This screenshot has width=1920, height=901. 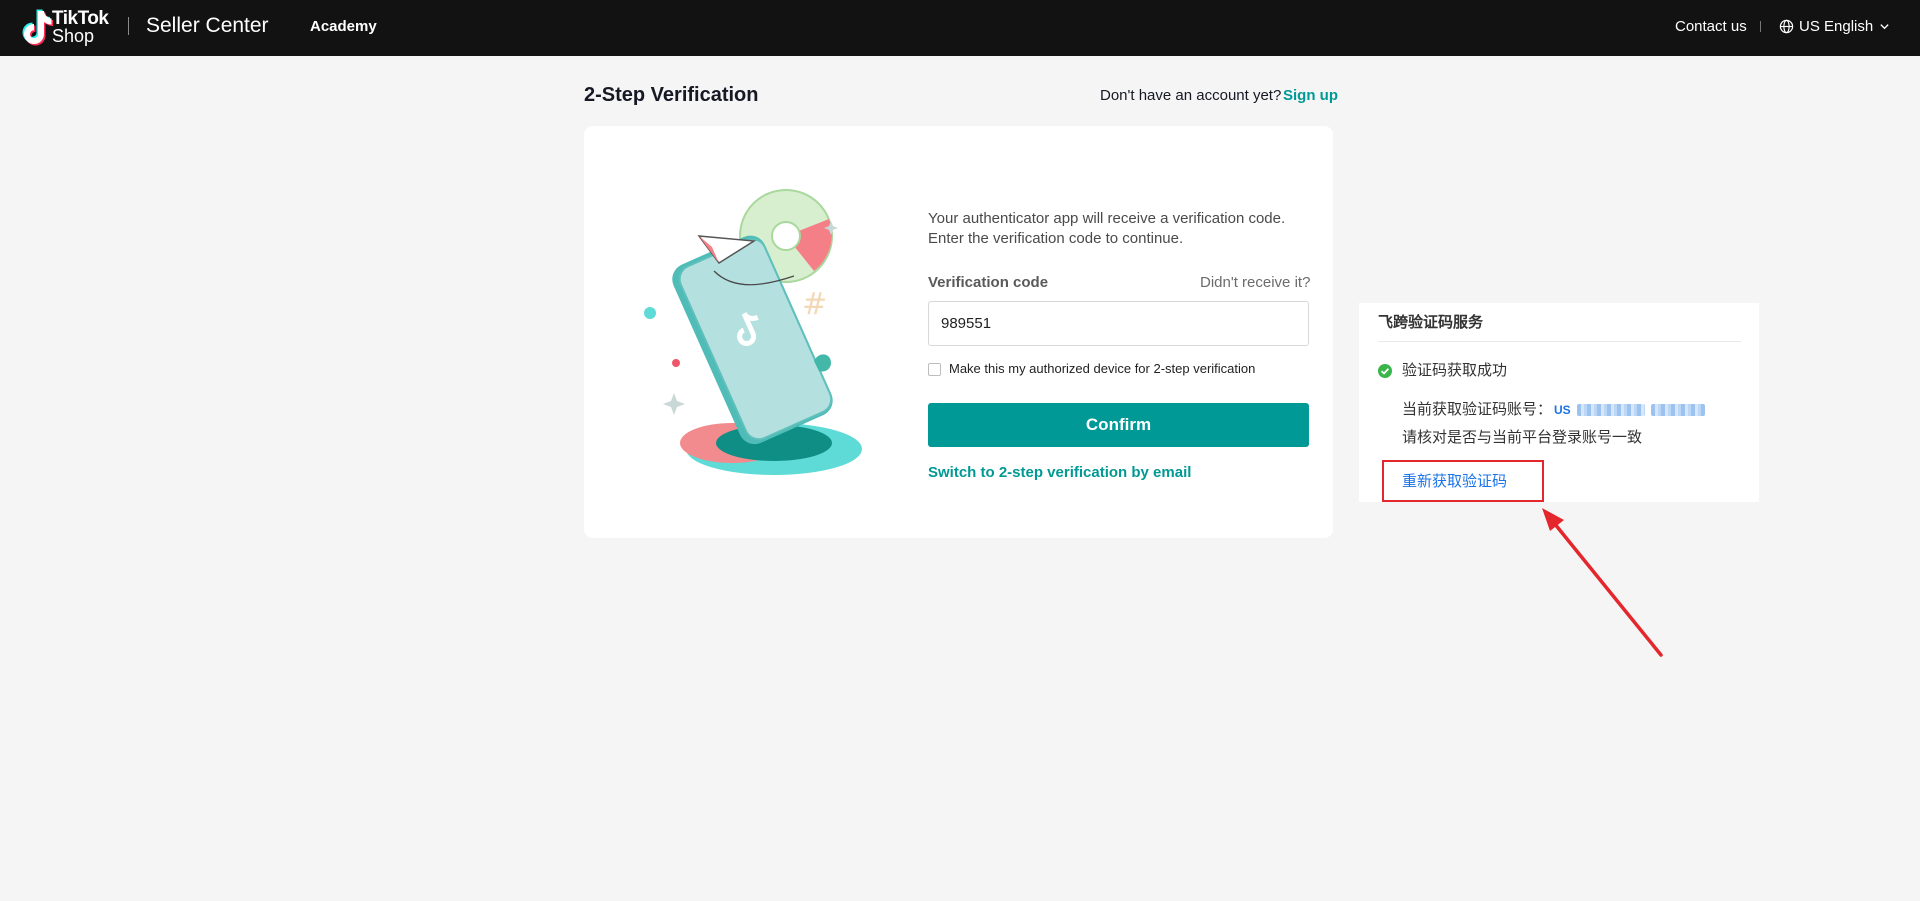 I want to click on phone-verification-illustration: #, so click(x=753, y=332).